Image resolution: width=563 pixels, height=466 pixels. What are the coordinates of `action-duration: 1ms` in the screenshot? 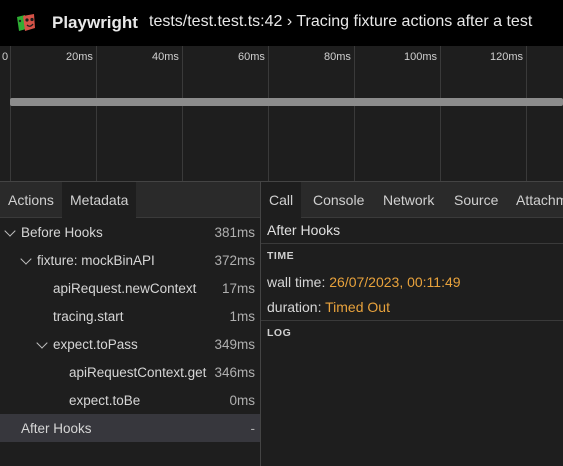 It's located at (242, 316).